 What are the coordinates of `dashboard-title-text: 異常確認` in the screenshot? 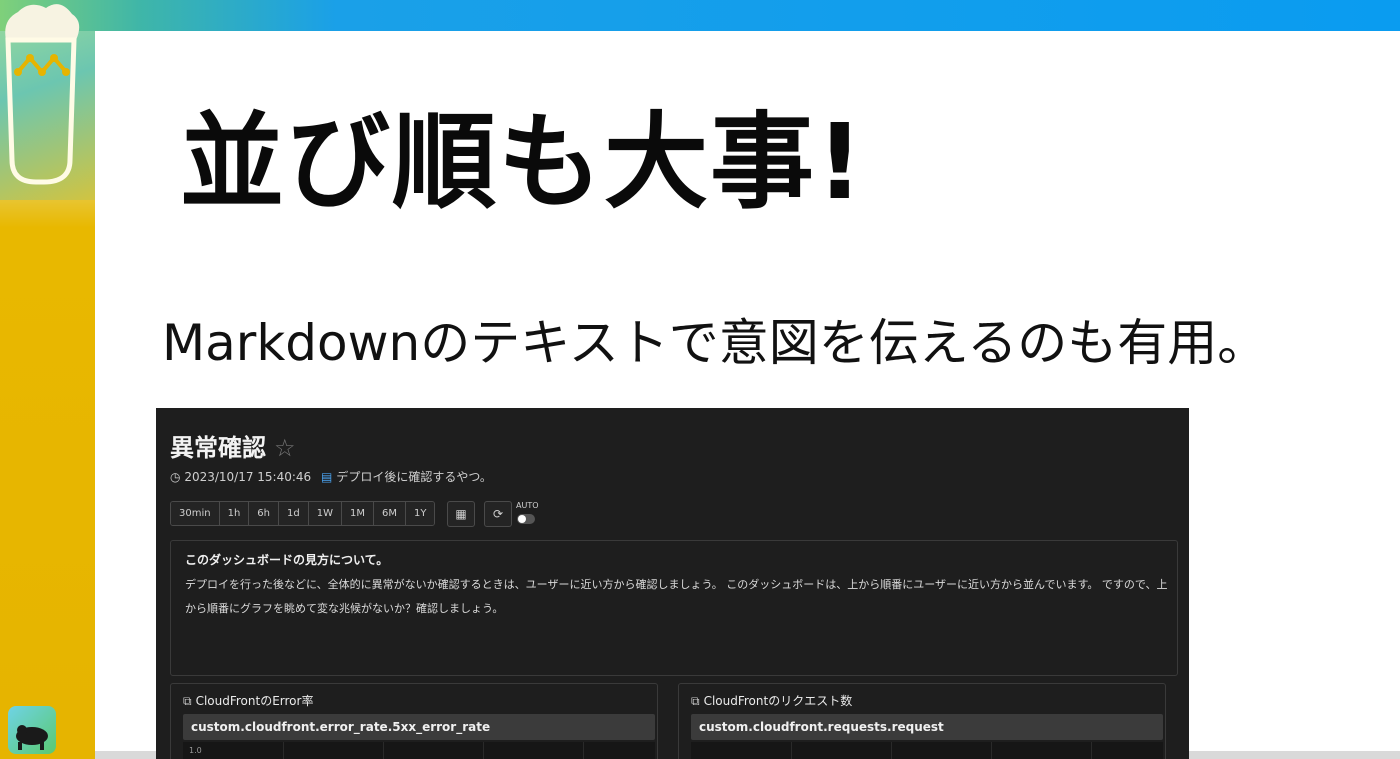 It's located at (218, 448).